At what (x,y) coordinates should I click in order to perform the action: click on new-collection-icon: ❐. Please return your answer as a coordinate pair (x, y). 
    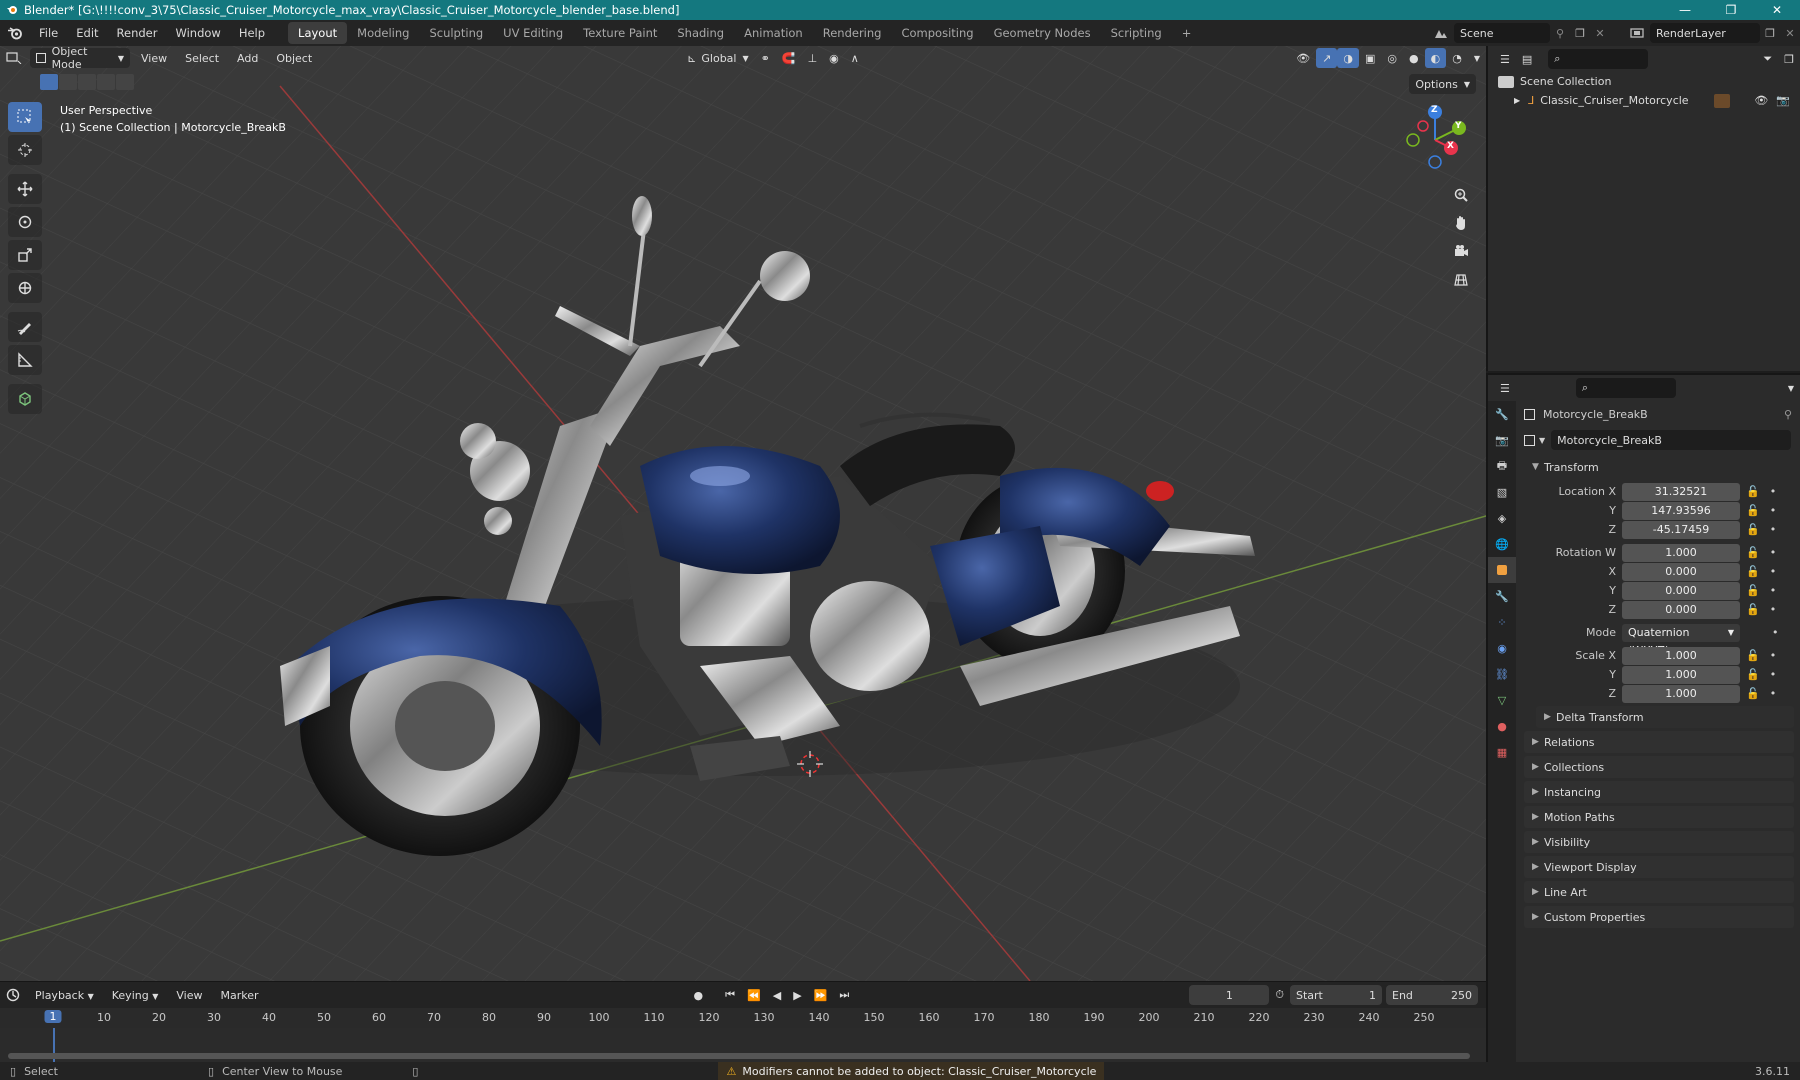
    Looking at the image, I should click on (1789, 59).